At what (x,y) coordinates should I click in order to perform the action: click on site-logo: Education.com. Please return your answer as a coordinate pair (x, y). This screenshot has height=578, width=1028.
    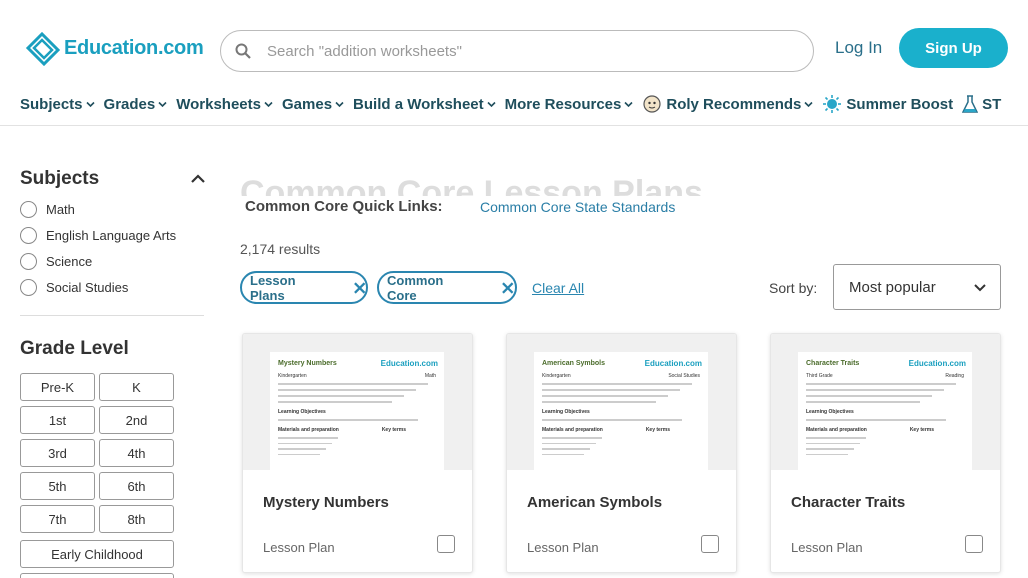
    Looking at the image, I should click on (114, 48).